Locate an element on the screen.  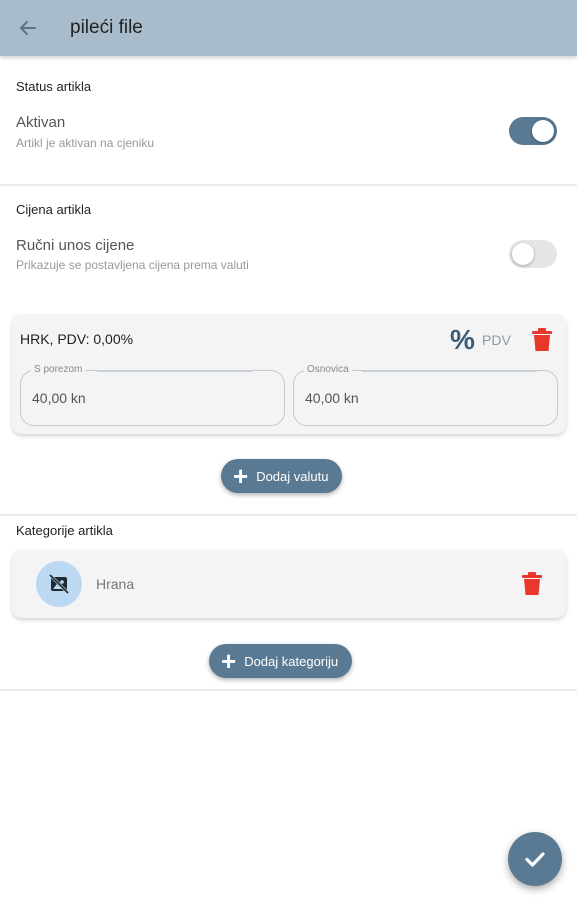
delete-category-button is located at coordinates (532, 586).